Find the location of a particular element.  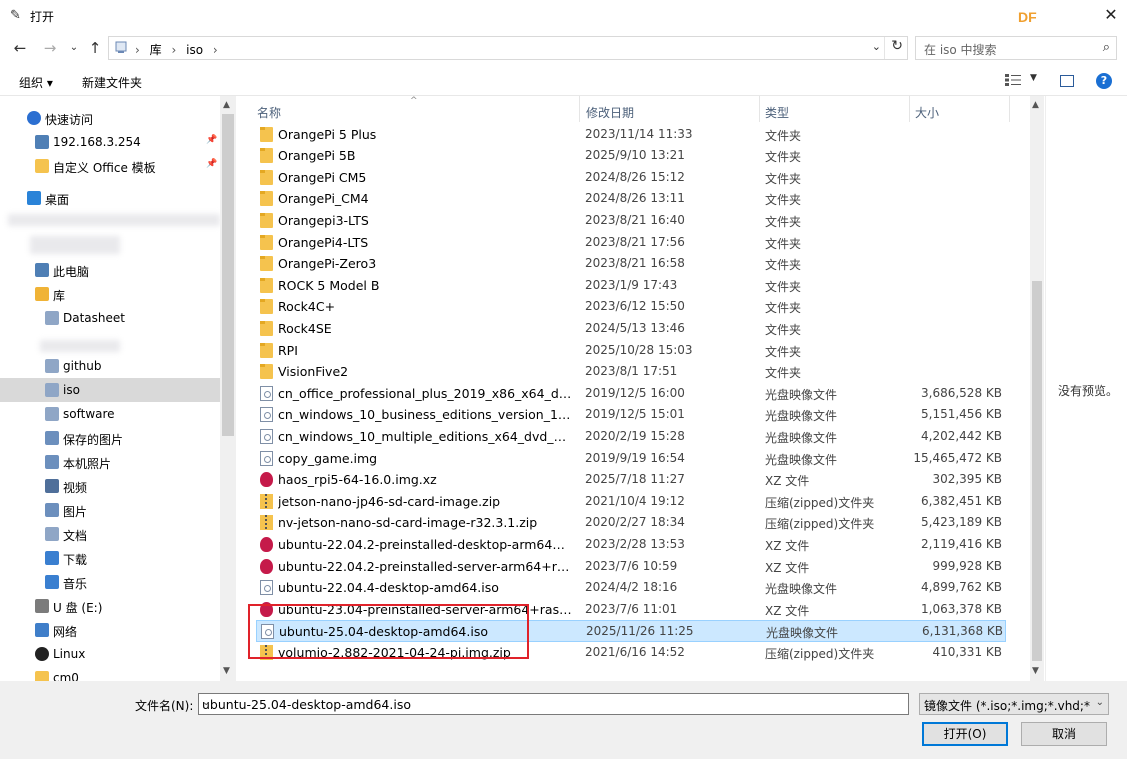

sidebar-item: cm0 is located at coordinates (110, 673).